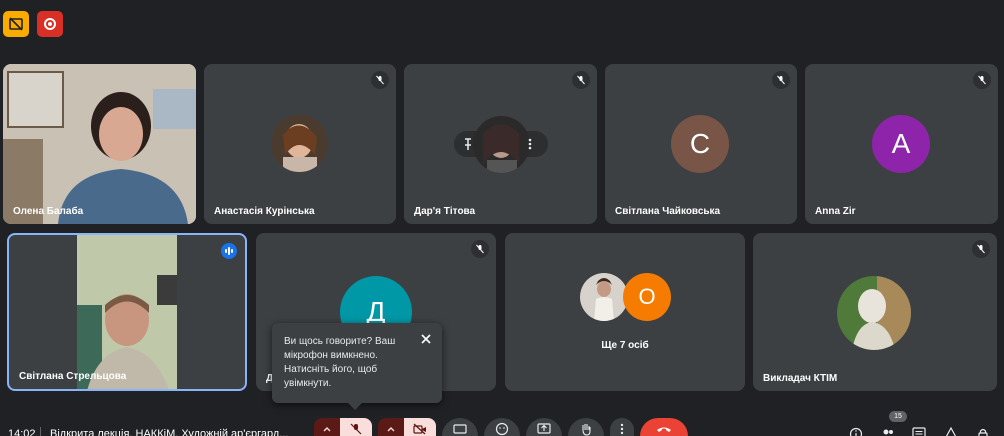 The width and height of the screenshot is (1004, 436). I want to click on participant-tile-daria: Дар'я Тітова, so click(500, 144).